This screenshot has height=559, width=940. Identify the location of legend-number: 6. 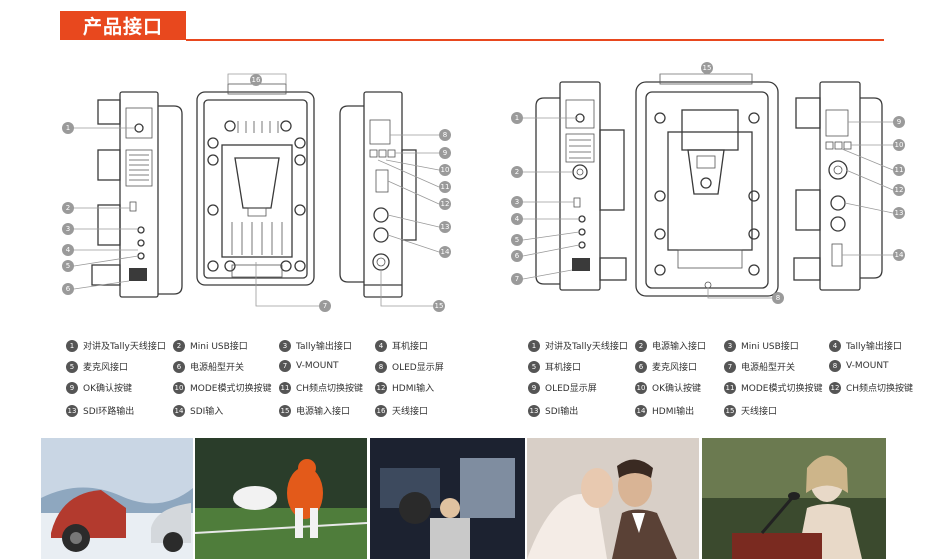
(179, 366).